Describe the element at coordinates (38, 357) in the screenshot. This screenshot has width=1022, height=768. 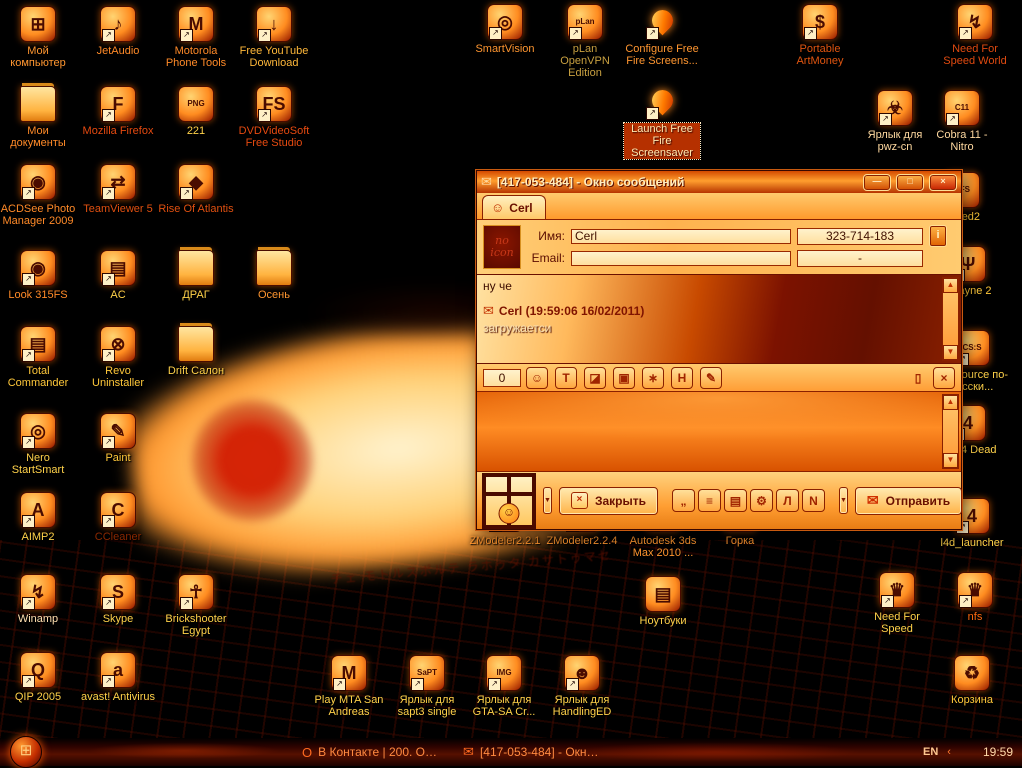
I see `icon-total-commander: ▤ ↗ Total Commander` at that location.